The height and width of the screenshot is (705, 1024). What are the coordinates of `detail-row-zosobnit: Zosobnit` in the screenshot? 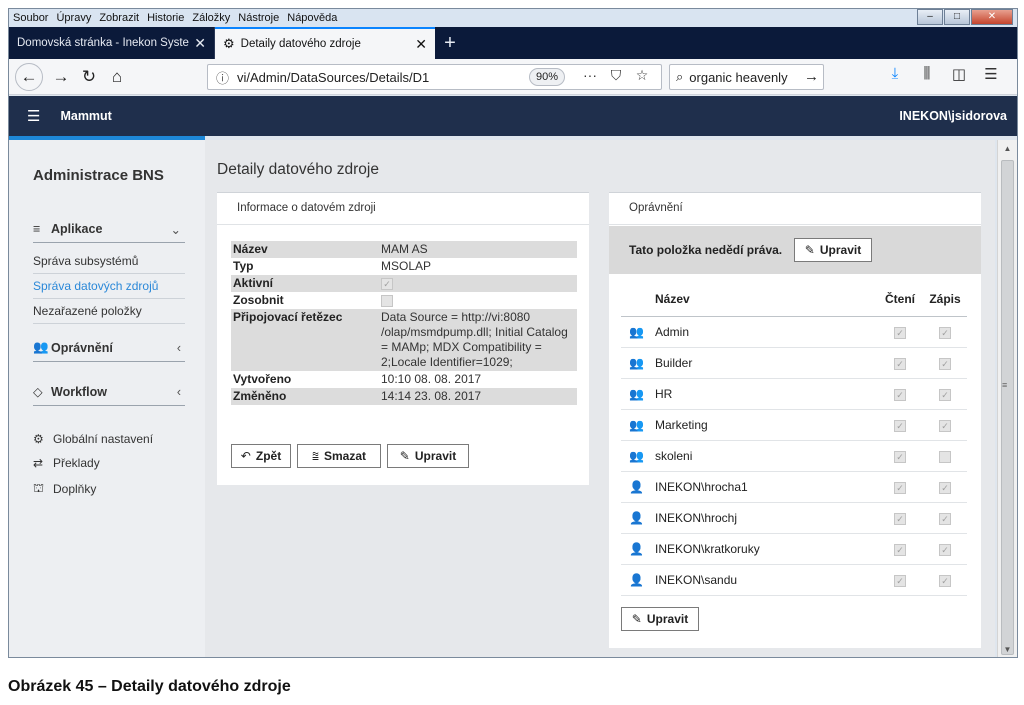 It's located at (404, 300).